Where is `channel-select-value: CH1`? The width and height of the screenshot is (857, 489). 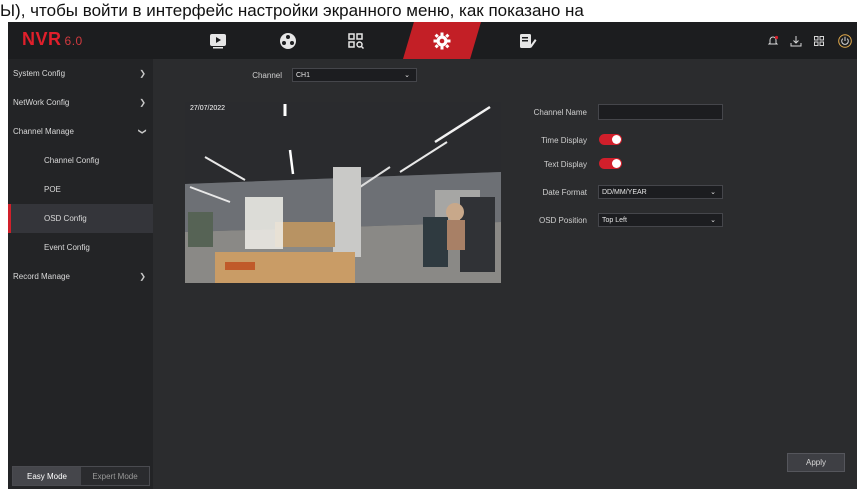
channel-select-value: CH1 is located at coordinates (303, 75).